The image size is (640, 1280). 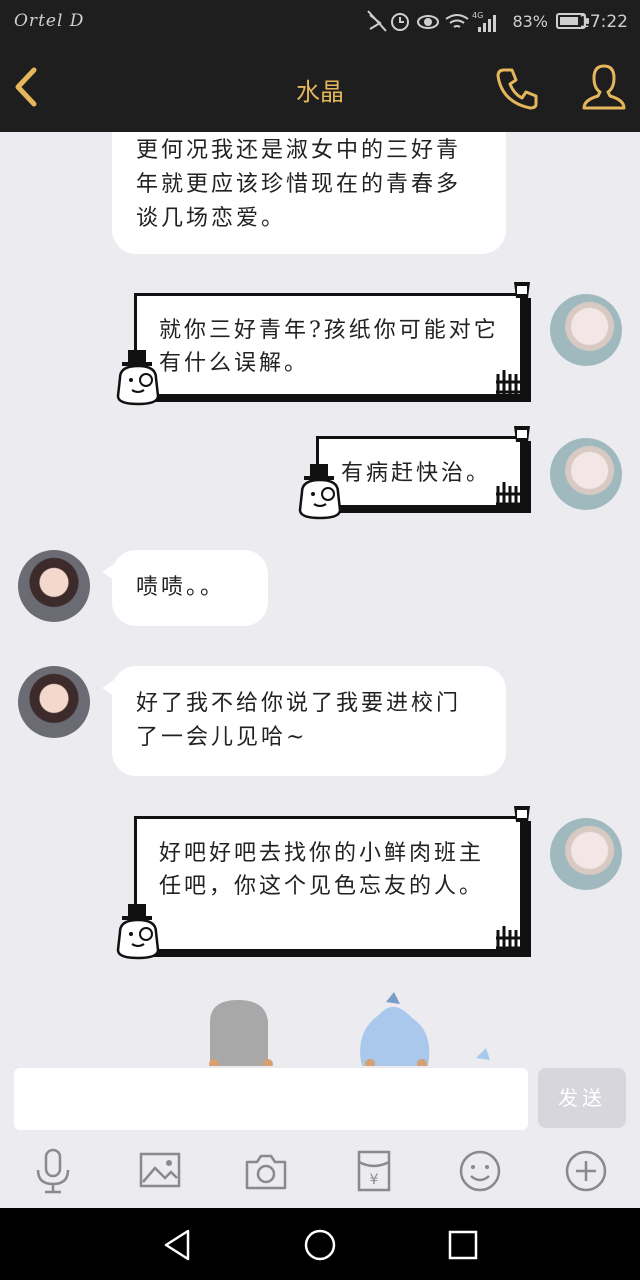 What do you see at coordinates (160, 1171) in the screenshot?
I see `image-icon` at bounding box center [160, 1171].